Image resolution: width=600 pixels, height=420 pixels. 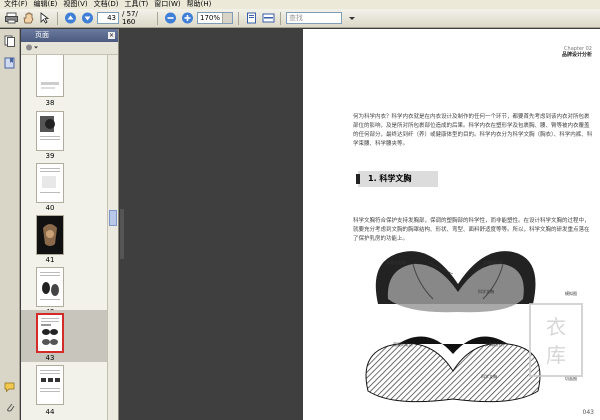 I want to click on print-icon, so click(x=11, y=18).